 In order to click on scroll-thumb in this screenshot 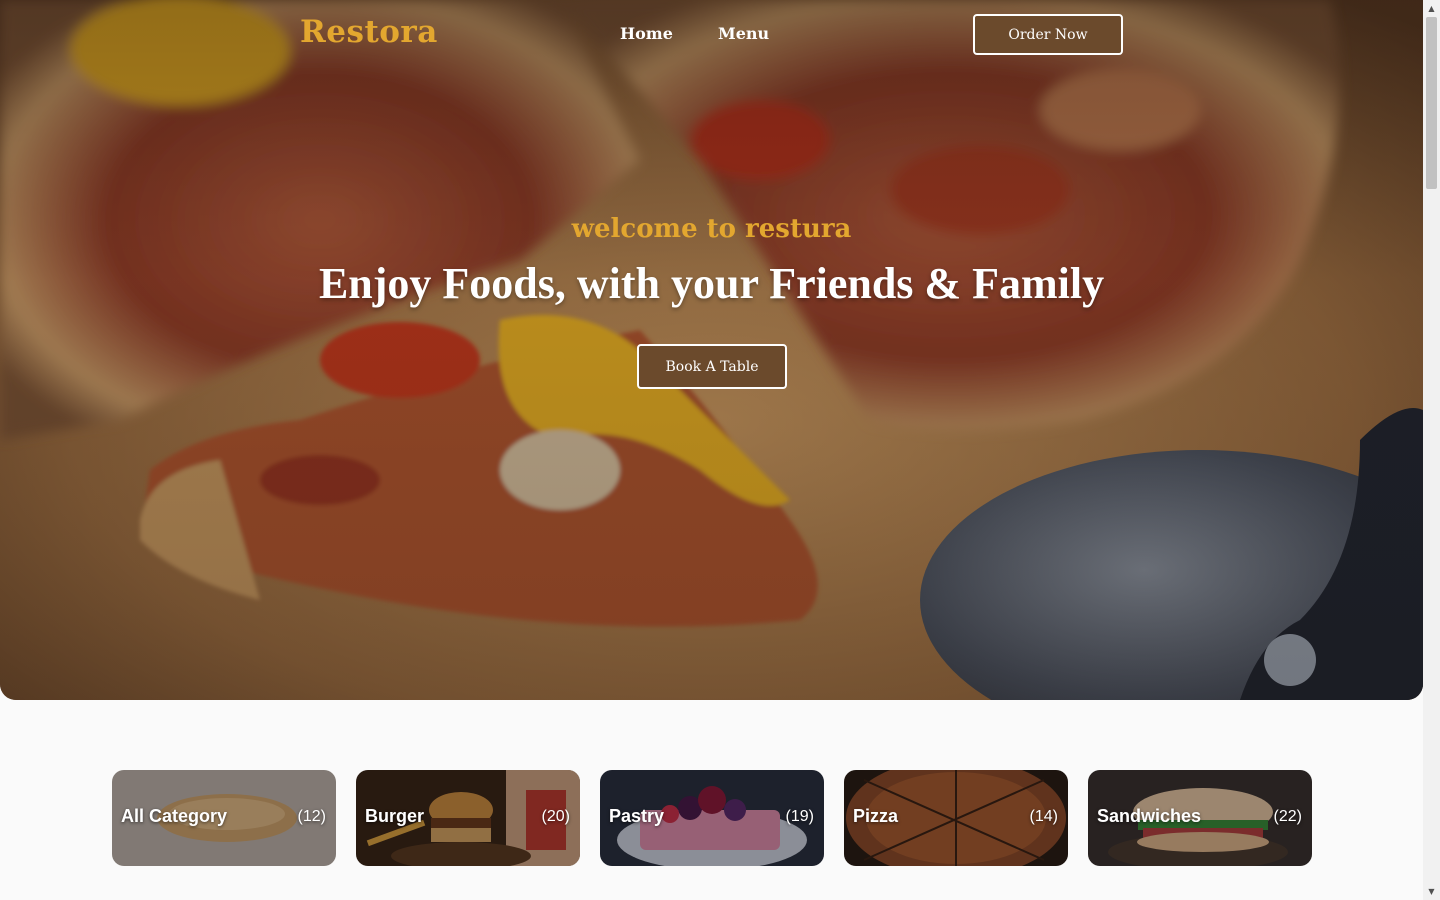, I will do `click(1431, 103)`.